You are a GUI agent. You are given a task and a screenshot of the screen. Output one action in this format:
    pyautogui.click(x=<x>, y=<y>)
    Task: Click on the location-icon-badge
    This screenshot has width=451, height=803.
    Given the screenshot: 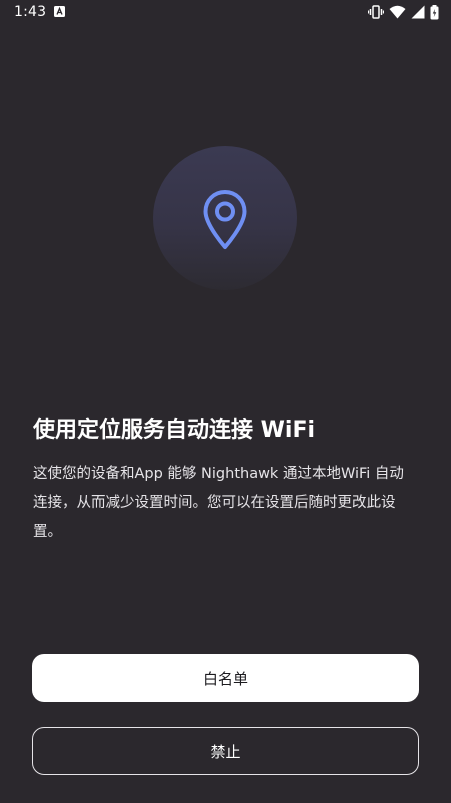 What is the action you would take?
    pyautogui.click(x=225, y=218)
    